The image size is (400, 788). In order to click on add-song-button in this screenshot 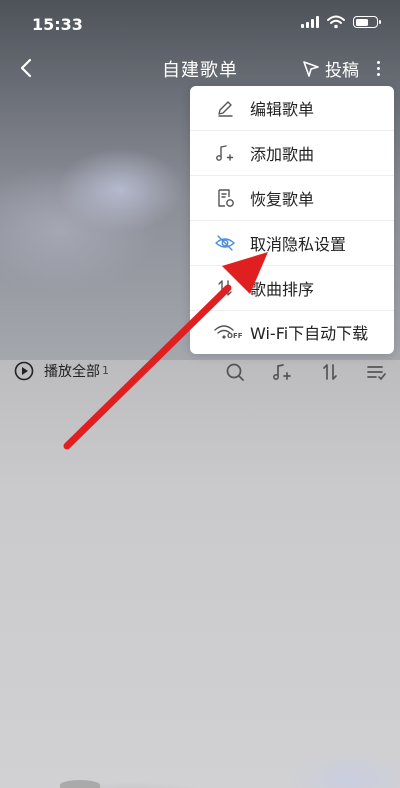, I will do `click(282, 372)`.